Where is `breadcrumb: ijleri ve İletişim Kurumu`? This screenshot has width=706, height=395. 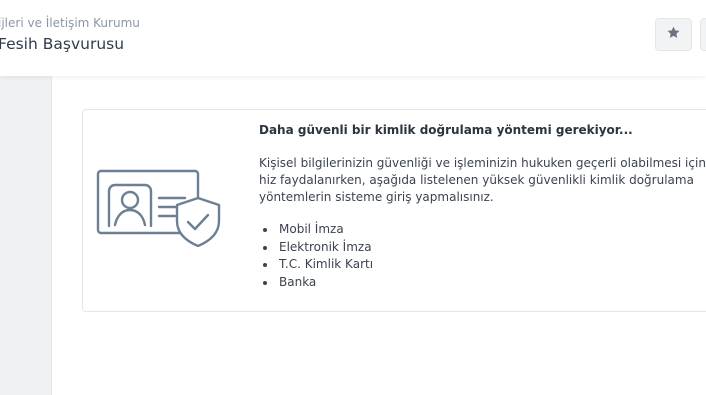 breadcrumb: ijleri ve İletişim Kurumu is located at coordinates (70, 23).